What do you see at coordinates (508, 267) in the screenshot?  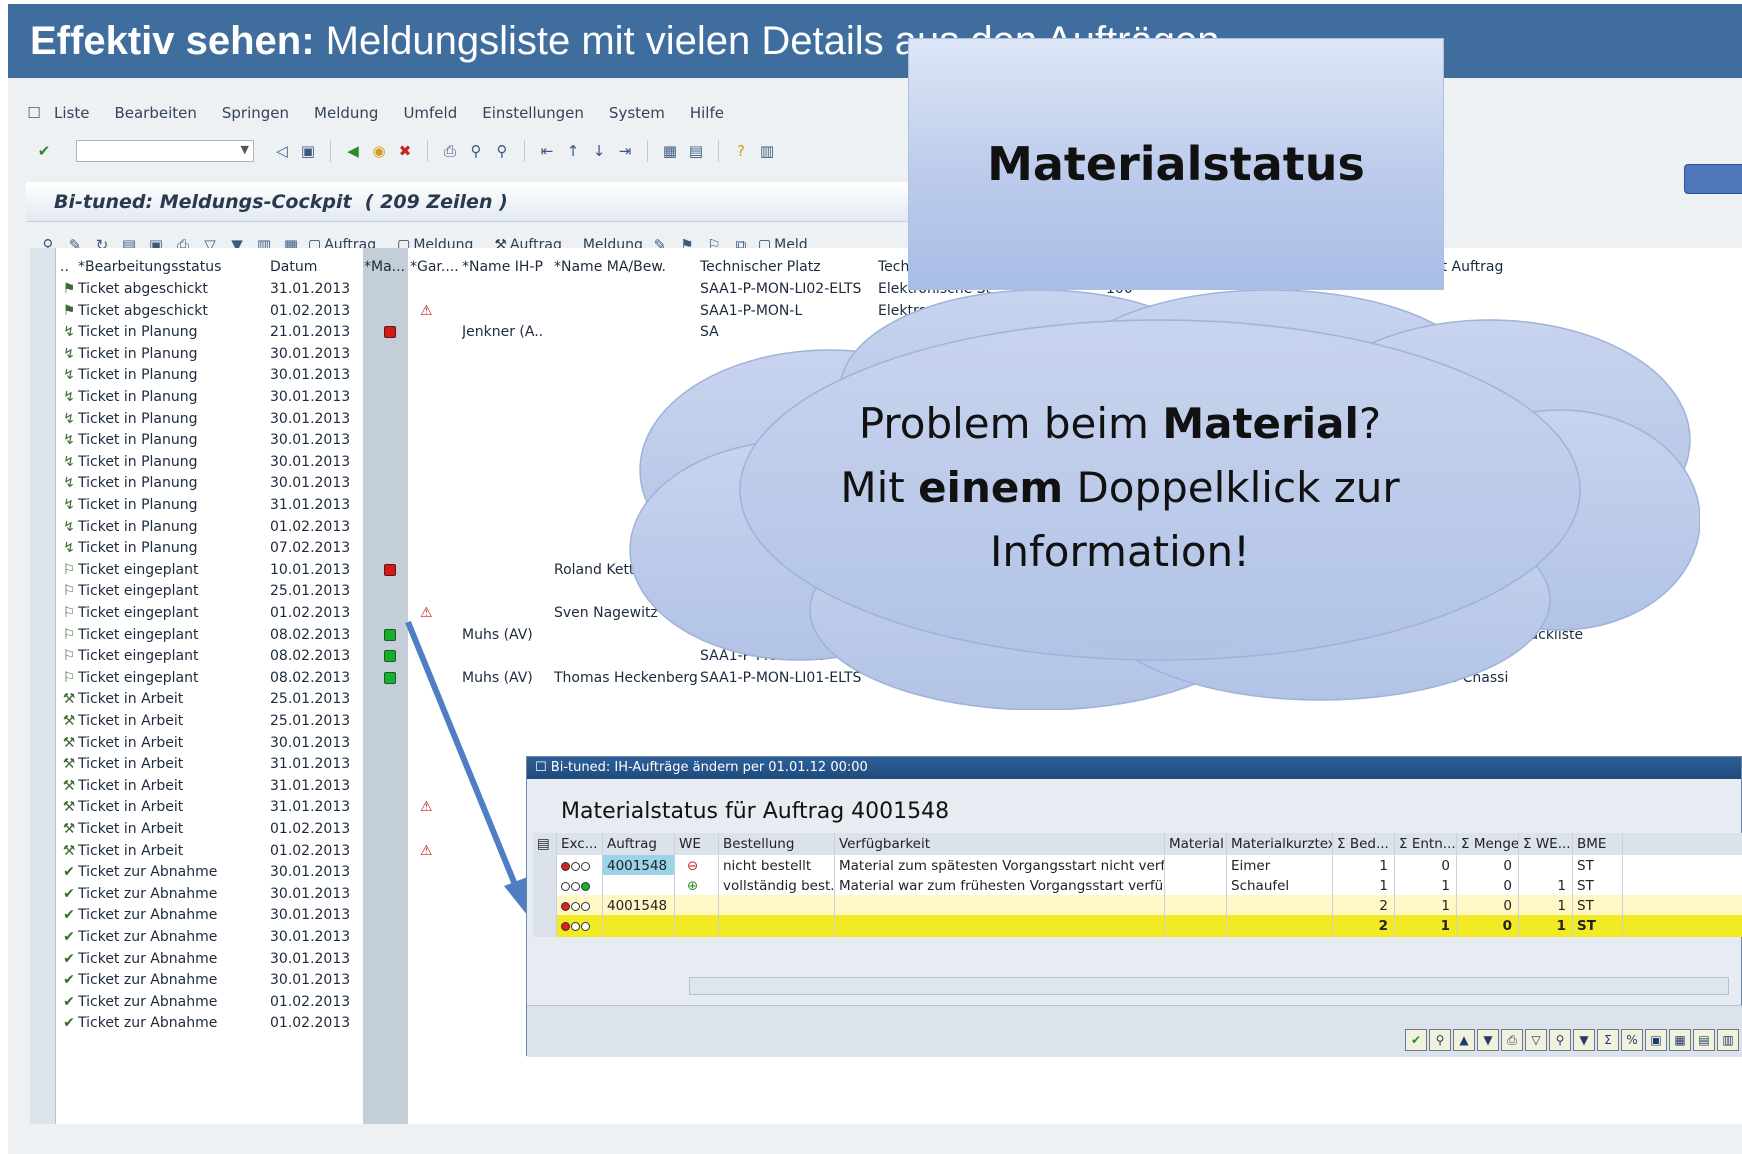 I see `column-header: *Name IH-P` at bounding box center [508, 267].